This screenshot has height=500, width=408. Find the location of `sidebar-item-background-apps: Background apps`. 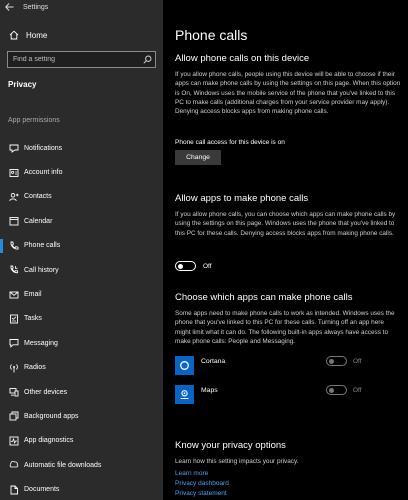

sidebar-item-background-apps: Background apps is located at coordinates (81, 416).